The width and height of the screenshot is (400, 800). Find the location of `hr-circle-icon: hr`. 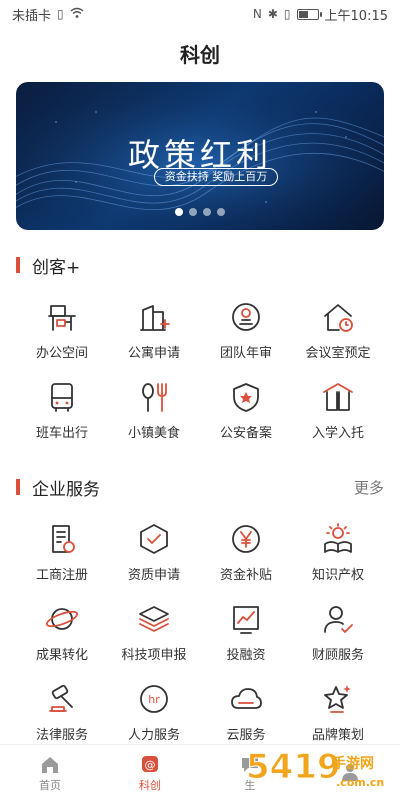

hr-circle-icon: hr is located at coordinates (154, 699).